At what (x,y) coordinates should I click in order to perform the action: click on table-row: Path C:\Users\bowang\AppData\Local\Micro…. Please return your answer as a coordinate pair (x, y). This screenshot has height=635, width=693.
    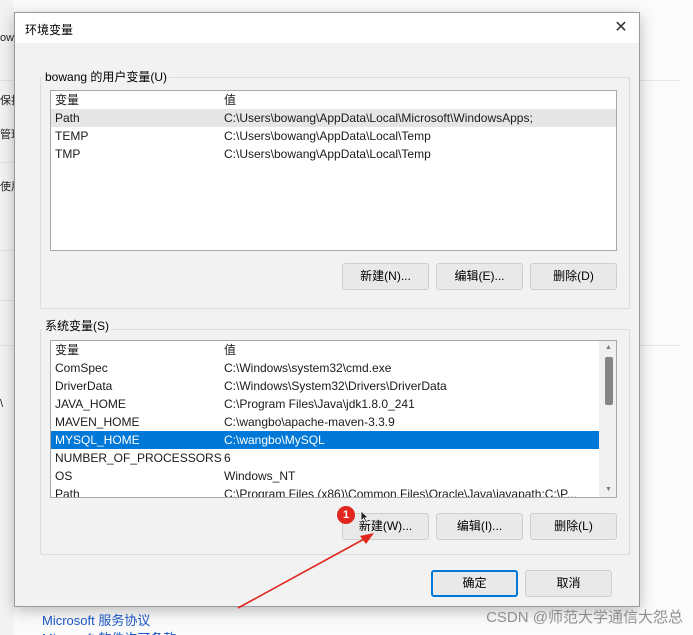
    Looking at the image, I should click on (333, 118).